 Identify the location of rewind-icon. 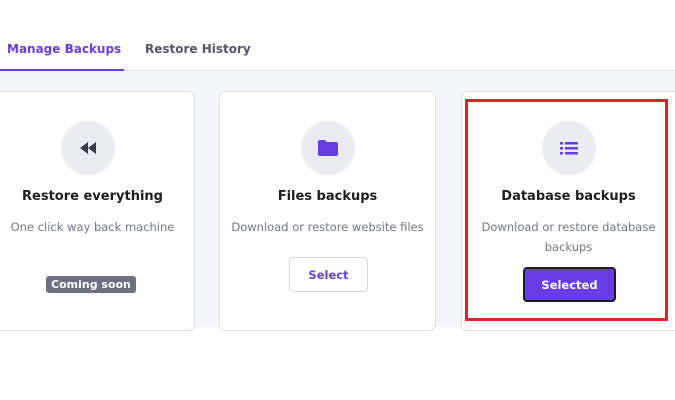
(88, 148).